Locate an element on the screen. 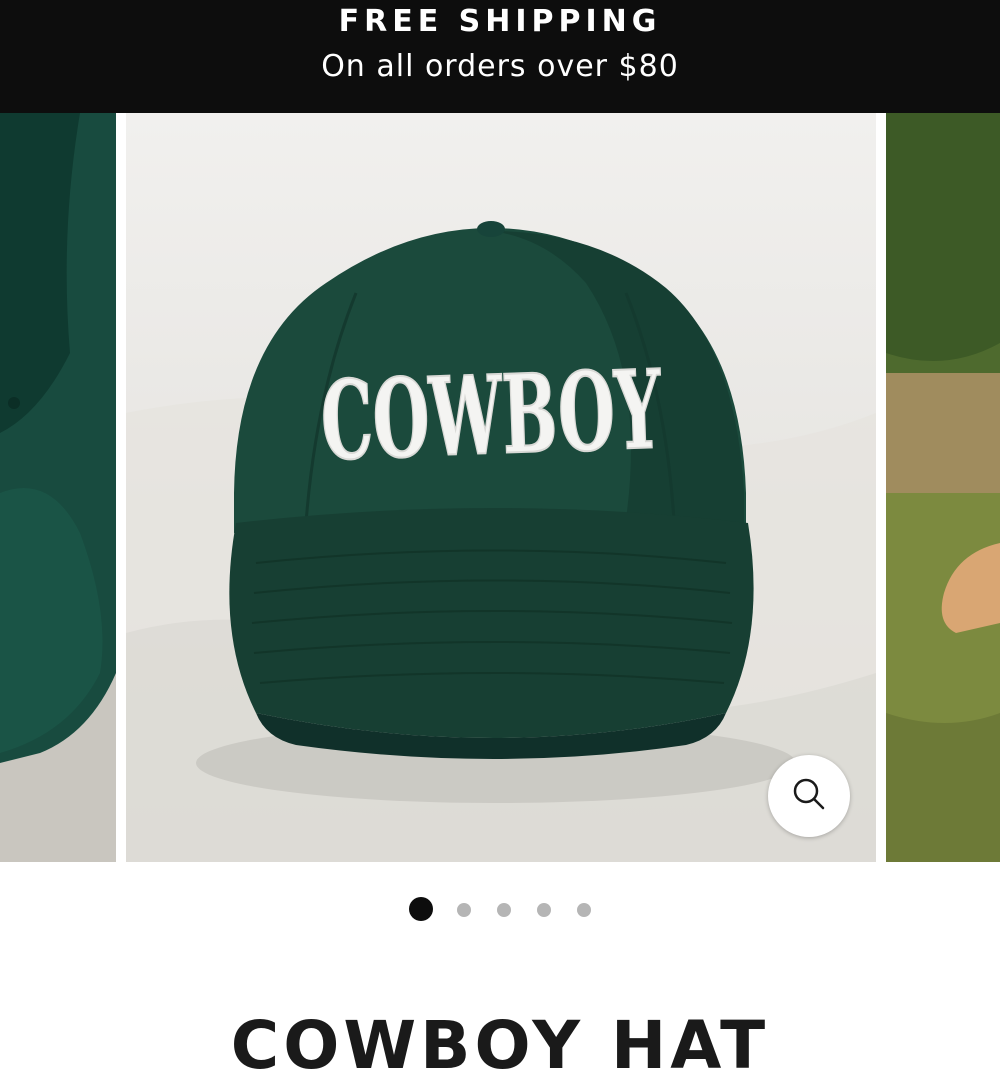 This screenshot has width=1000, height=1086. zoom-button is located at coordinates (809, 796).